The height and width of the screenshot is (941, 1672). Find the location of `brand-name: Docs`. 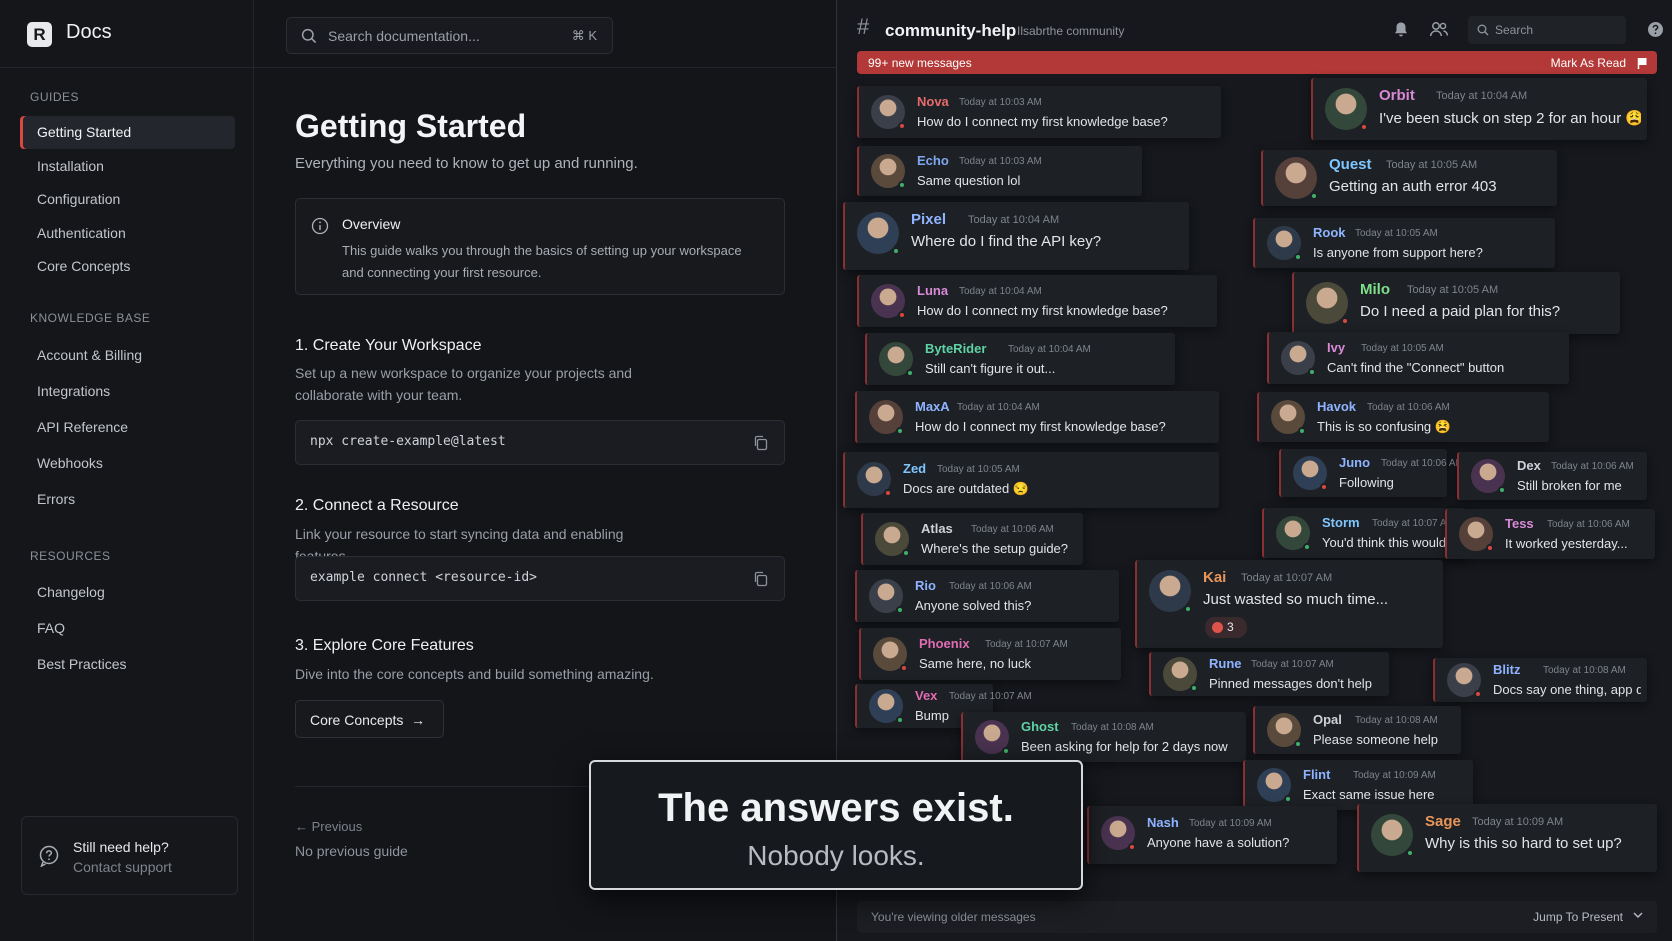

brand-name: Docs is located at coordinates (89, 32).